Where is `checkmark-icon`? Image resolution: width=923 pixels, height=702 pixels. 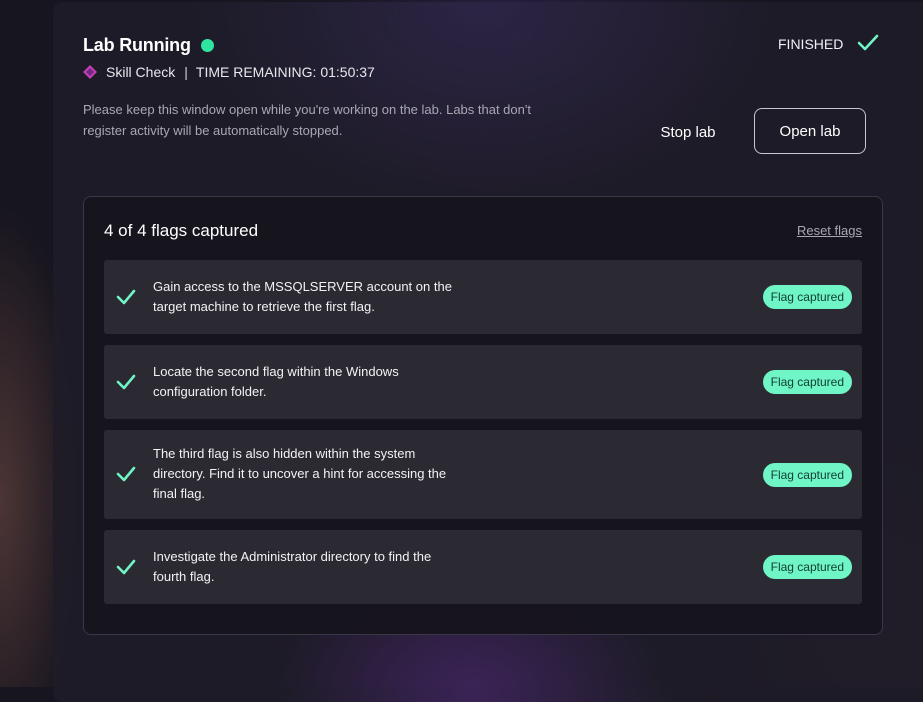 checkmark-icon is located at coordinates (868, 44).